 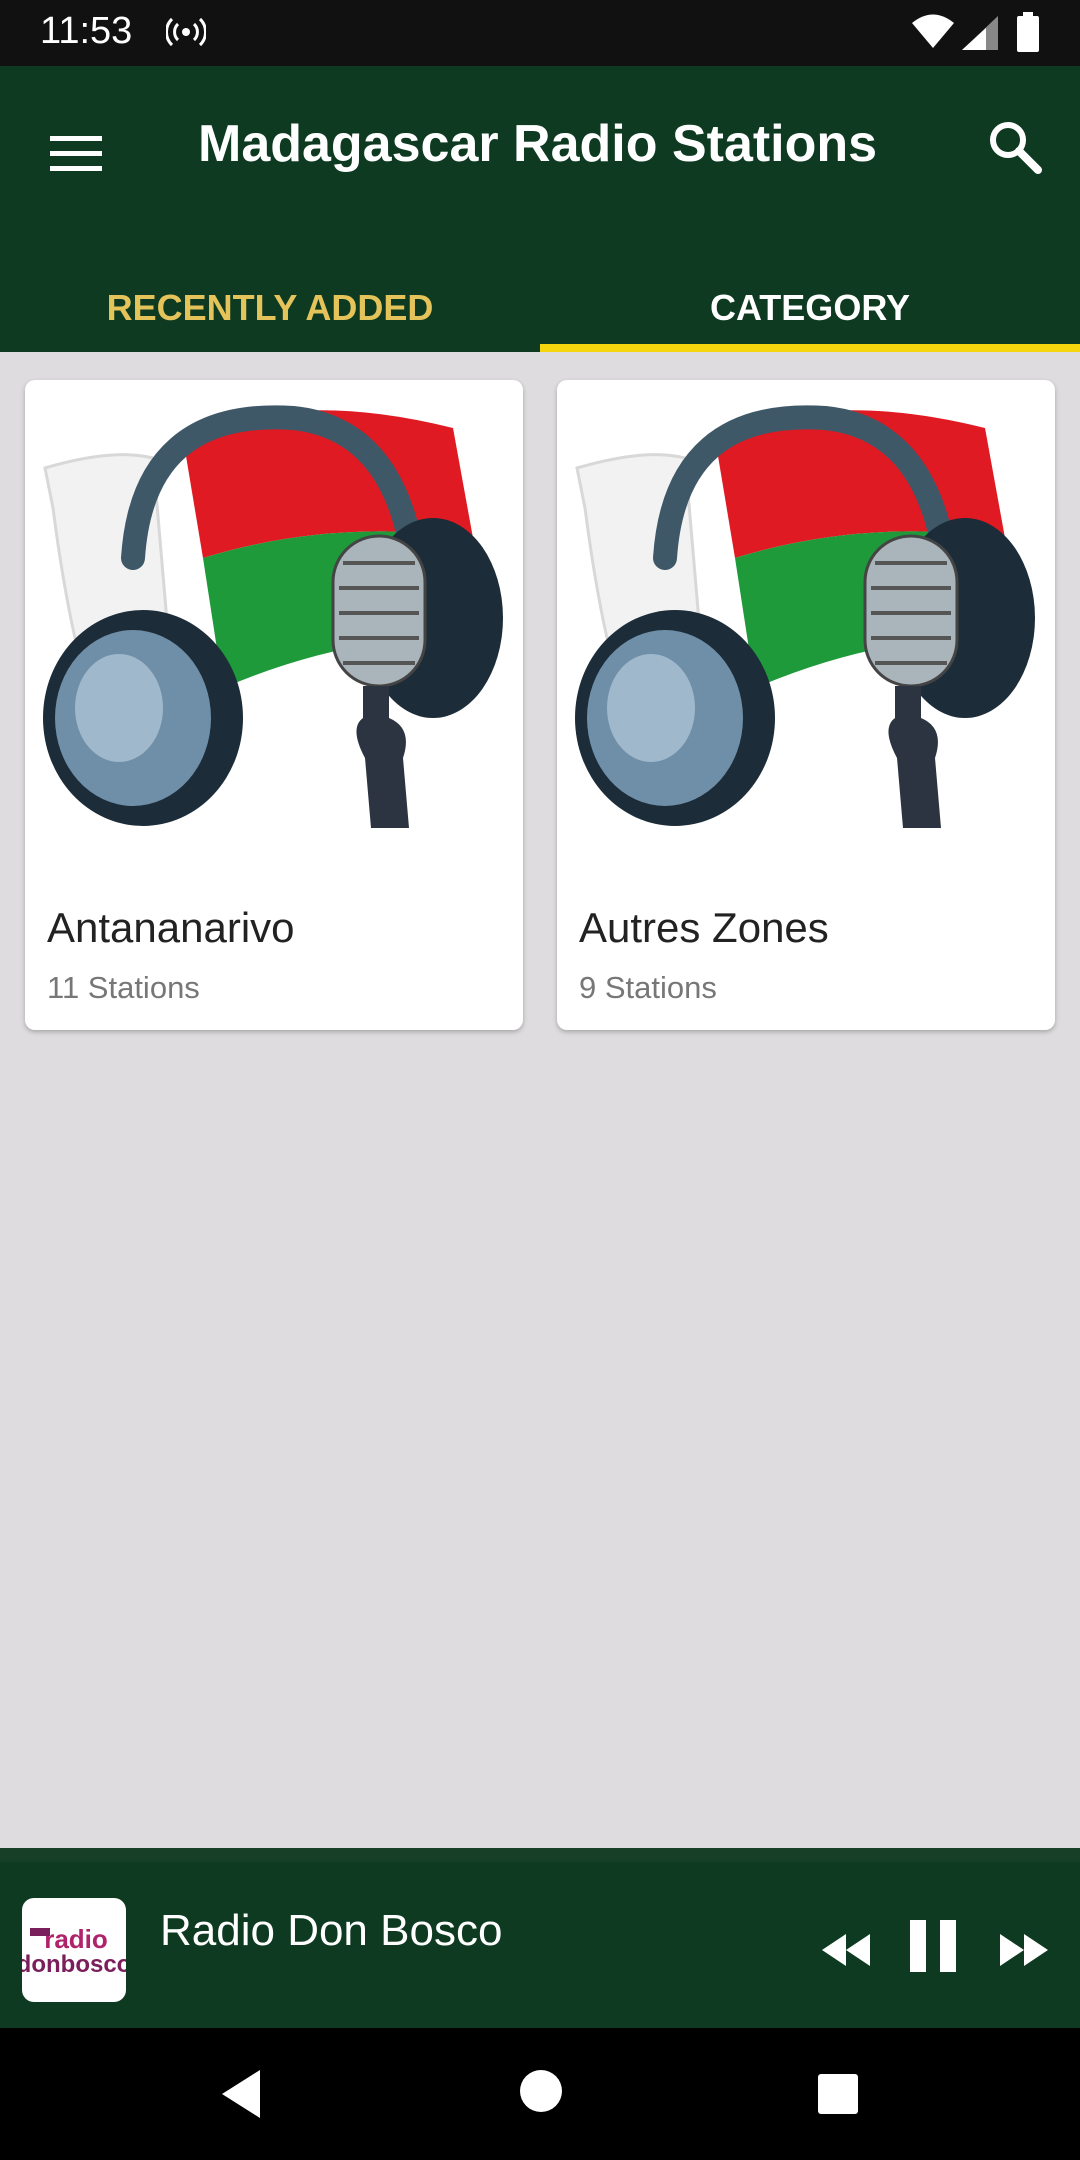 I want to click on cell-signal-icon, so click(x=980, y=33).